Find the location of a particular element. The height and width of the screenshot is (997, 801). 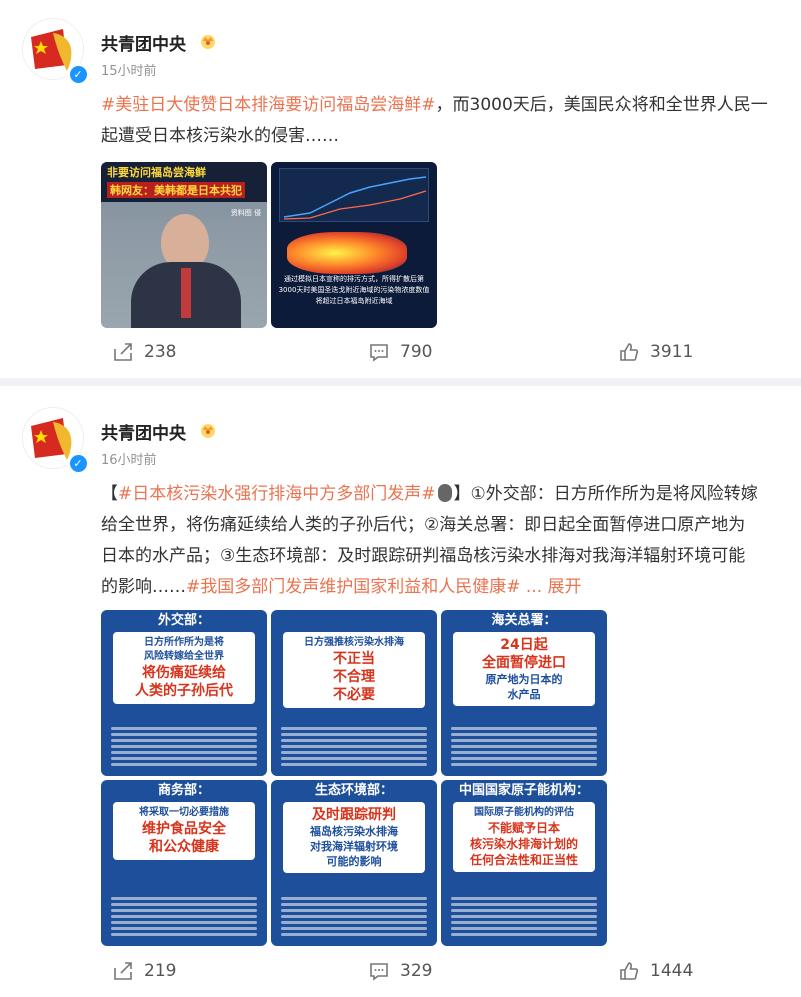

post-time: 15小时前 is located at coordinates (129, 69).